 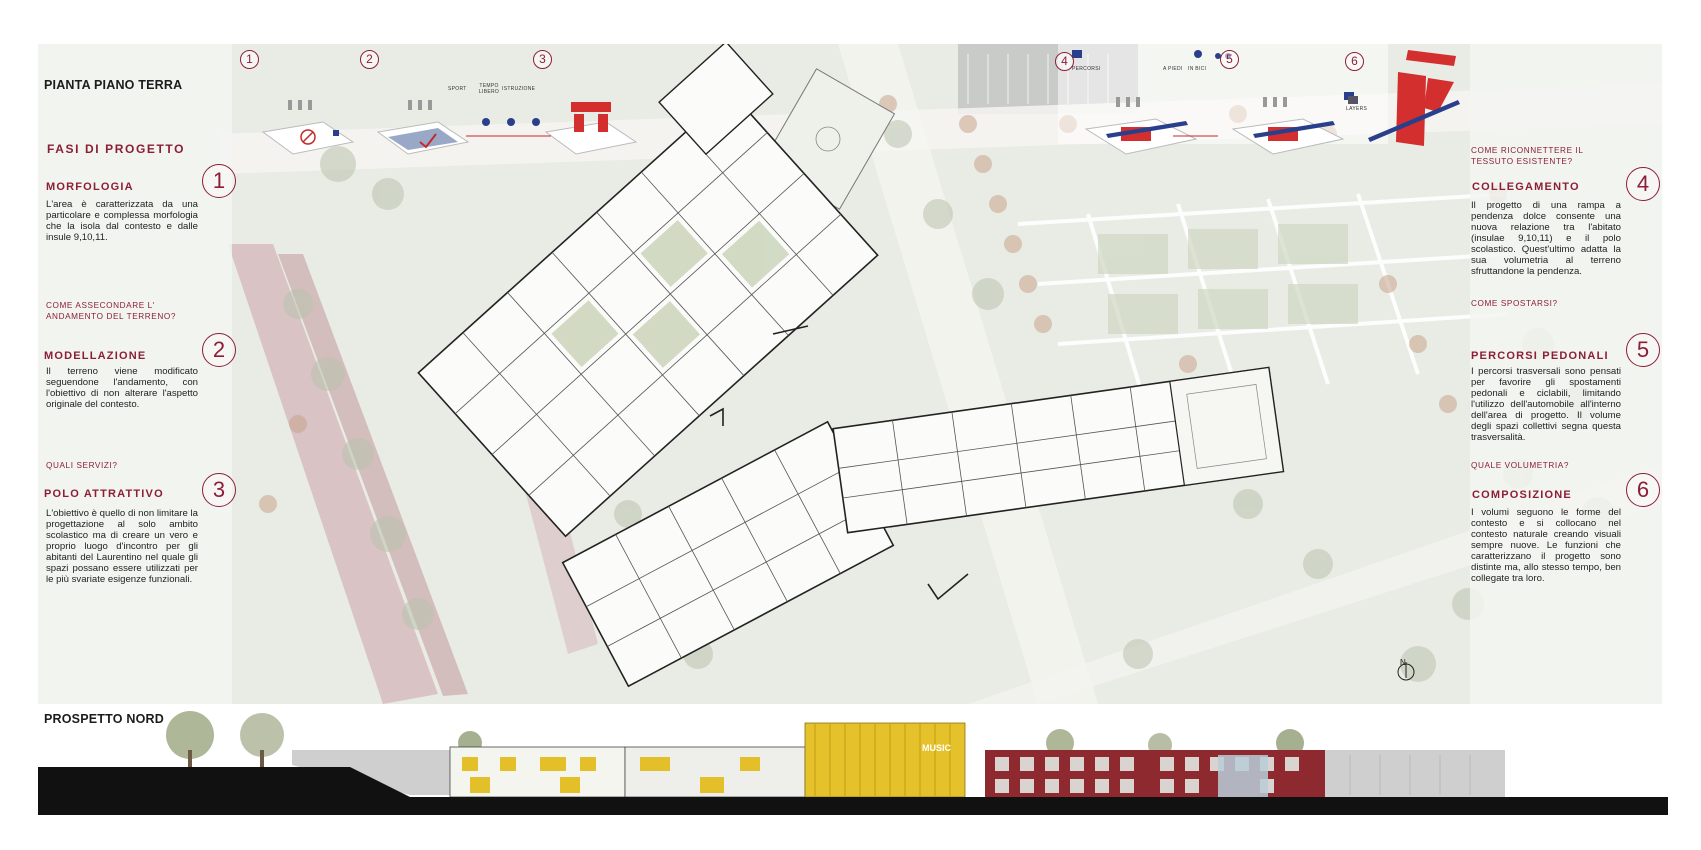 I want to click on step-1-heading: MORFOLOGIA, so click(x=90, y=187).